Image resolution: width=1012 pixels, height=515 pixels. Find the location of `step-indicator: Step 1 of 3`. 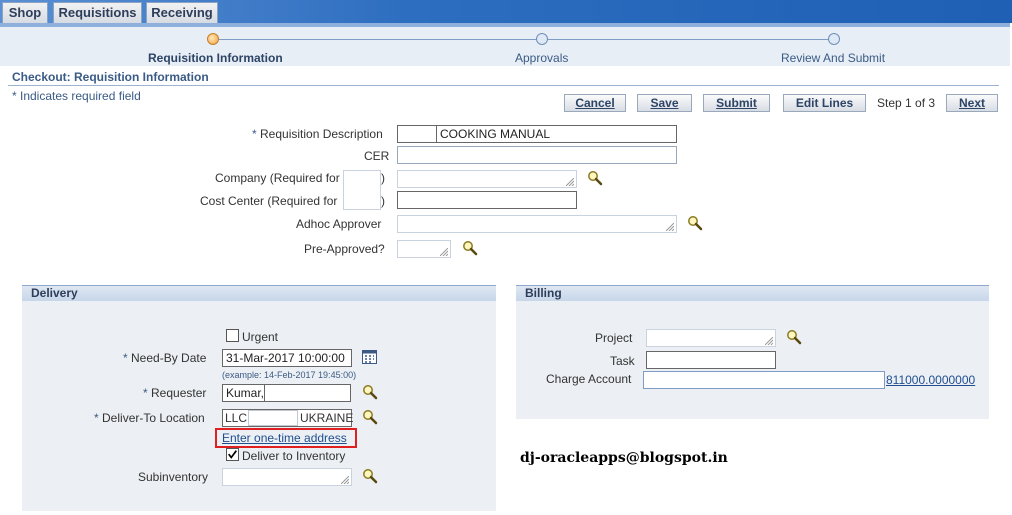

step-indicator: Step 1 of 3 is located at coordinates (906, 103).